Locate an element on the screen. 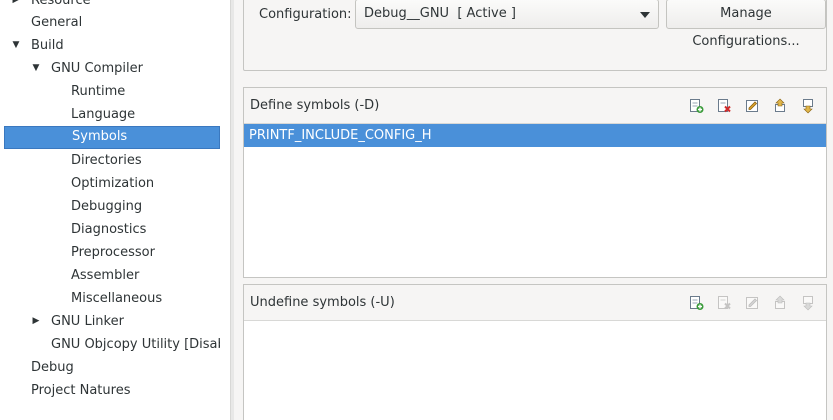 Image resolution: width=833 pixels, height=420 pixels. tree-item: ▼ GNU Compiler is located at coordinates (112, 68).